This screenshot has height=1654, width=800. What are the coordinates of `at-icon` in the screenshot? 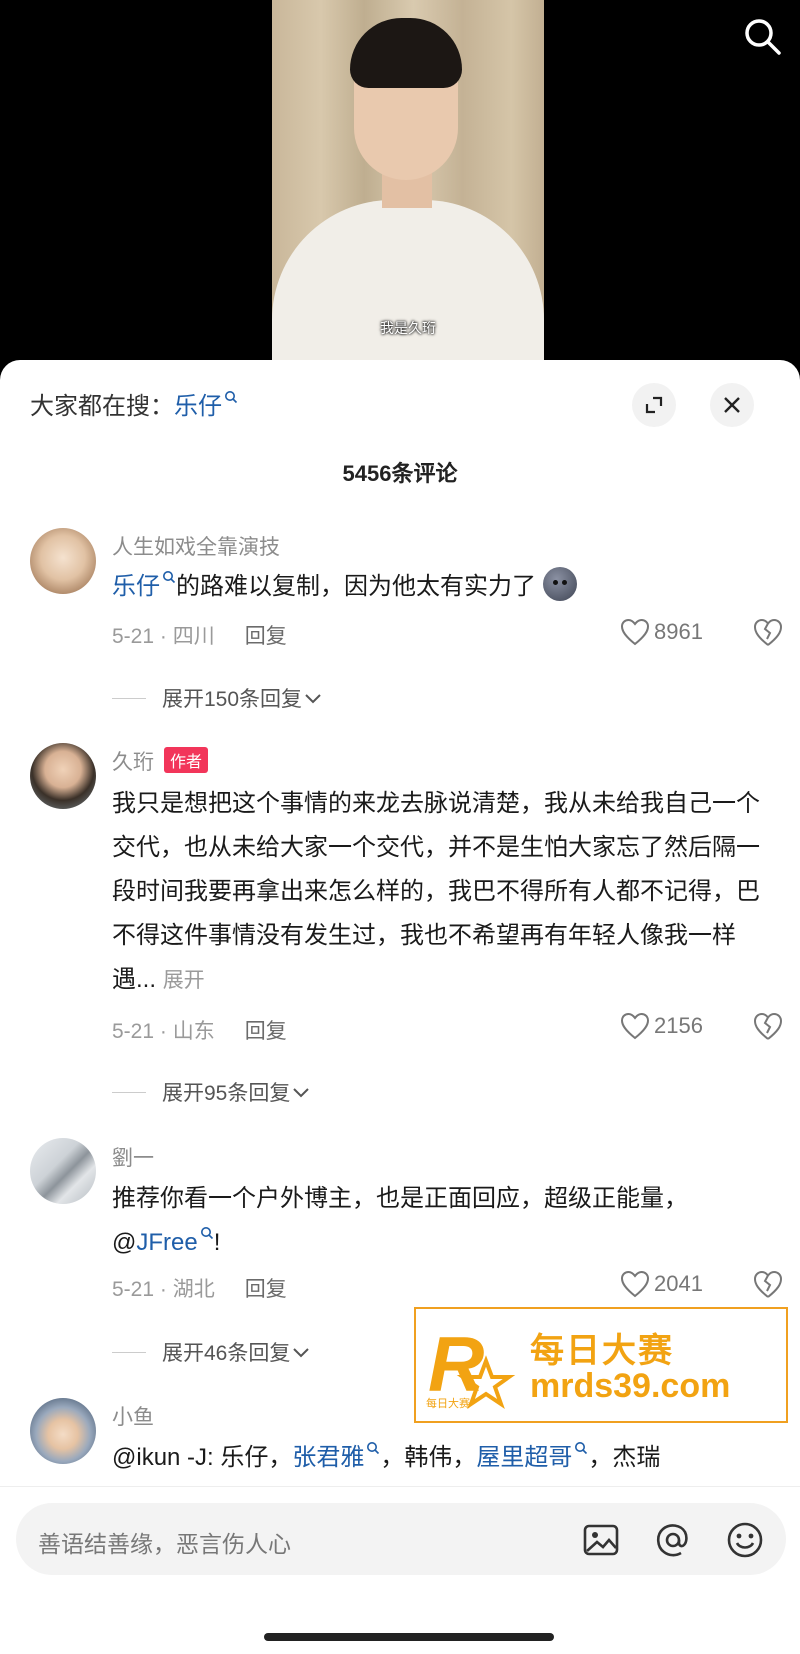 It's located at (673, 1540).